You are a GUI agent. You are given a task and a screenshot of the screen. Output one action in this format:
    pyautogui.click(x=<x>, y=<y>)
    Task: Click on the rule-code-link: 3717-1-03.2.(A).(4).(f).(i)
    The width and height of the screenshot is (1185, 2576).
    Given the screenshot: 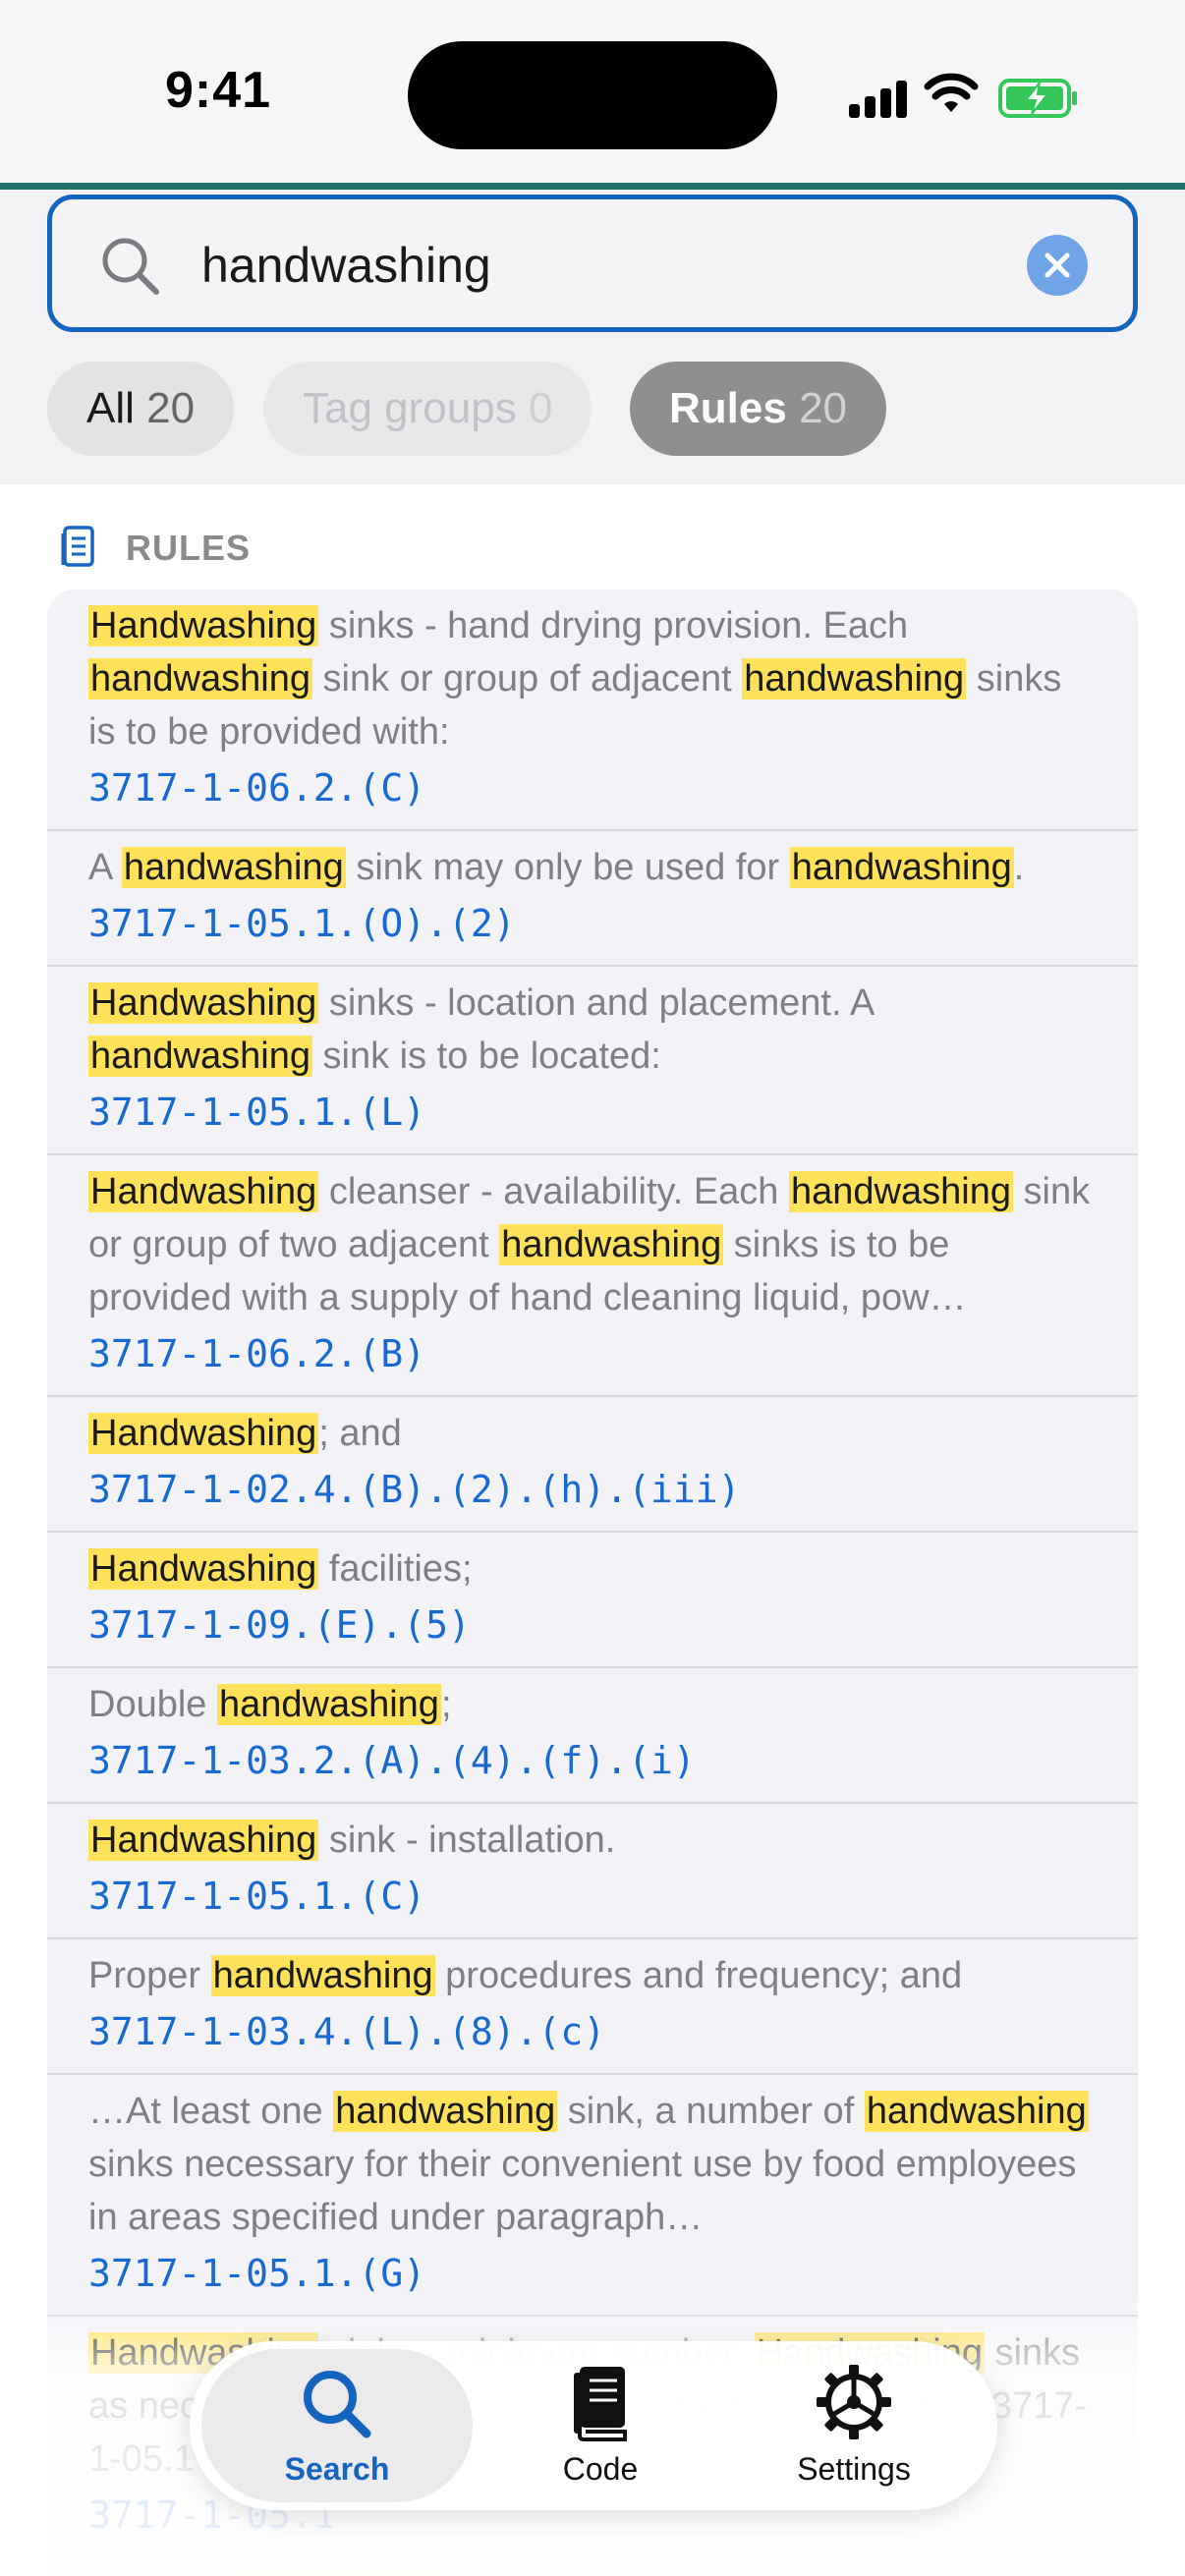 What is the action you would take?
    pyautogui.click(x=594, y=1760)
    